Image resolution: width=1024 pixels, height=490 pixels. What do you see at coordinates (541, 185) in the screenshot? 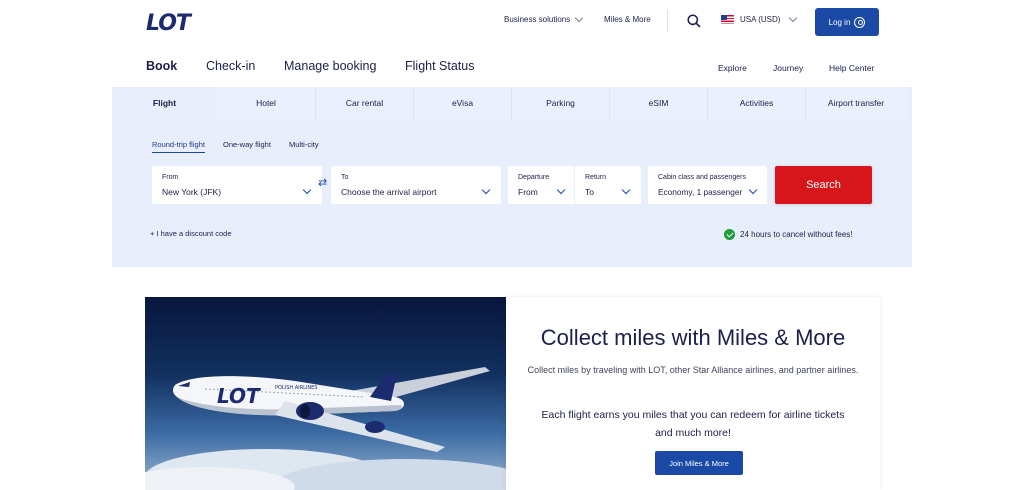
I see `departure-field: Departure From` at bounding box center [541, 185].